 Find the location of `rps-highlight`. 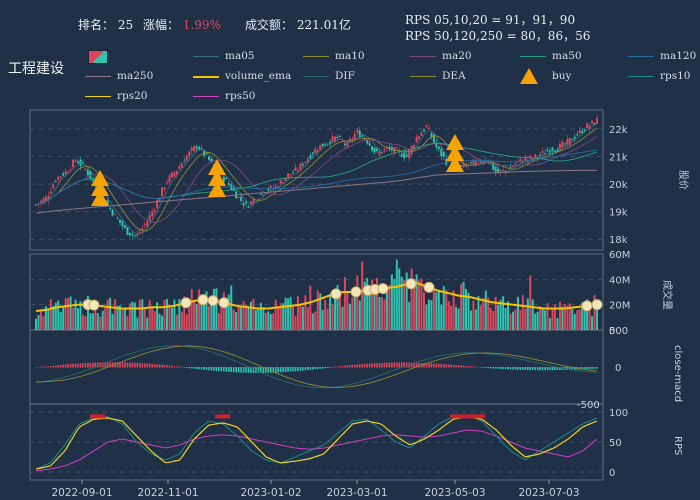

rps-highlight is located at coordinates (97, 416).